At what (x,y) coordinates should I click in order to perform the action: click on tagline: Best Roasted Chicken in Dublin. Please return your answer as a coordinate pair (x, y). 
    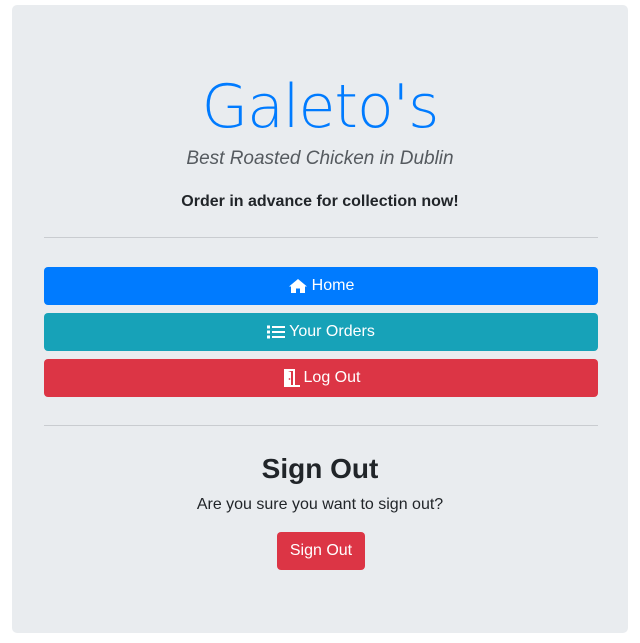
    Looking at the image, I should click on (320, 158).